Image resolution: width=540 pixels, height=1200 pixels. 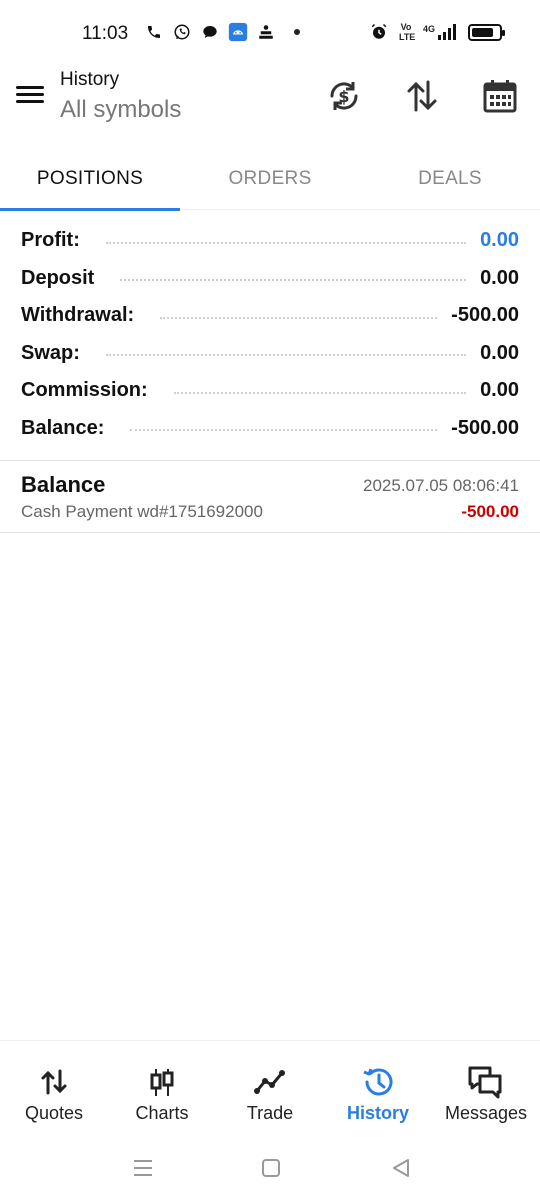 What do you see at coordinates (63, 427) in the screenshot?
I see `summary-label: Balance:` at bounding box center [63, 427].